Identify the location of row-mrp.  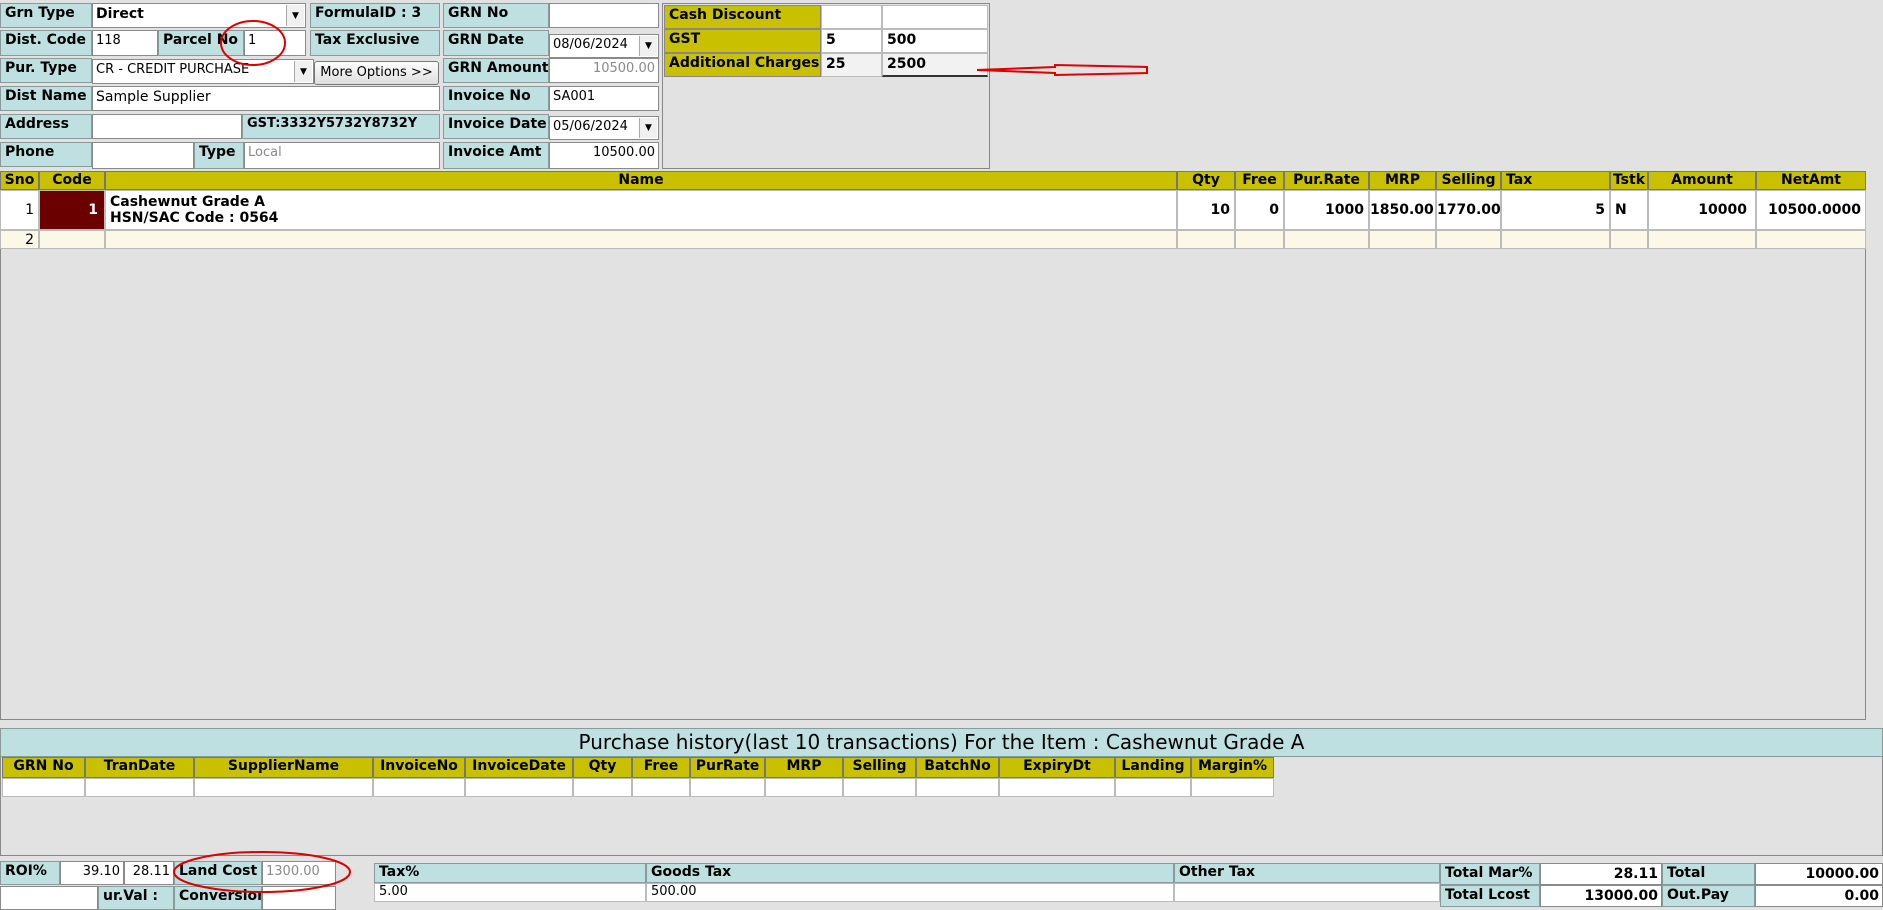
(1402, 239).